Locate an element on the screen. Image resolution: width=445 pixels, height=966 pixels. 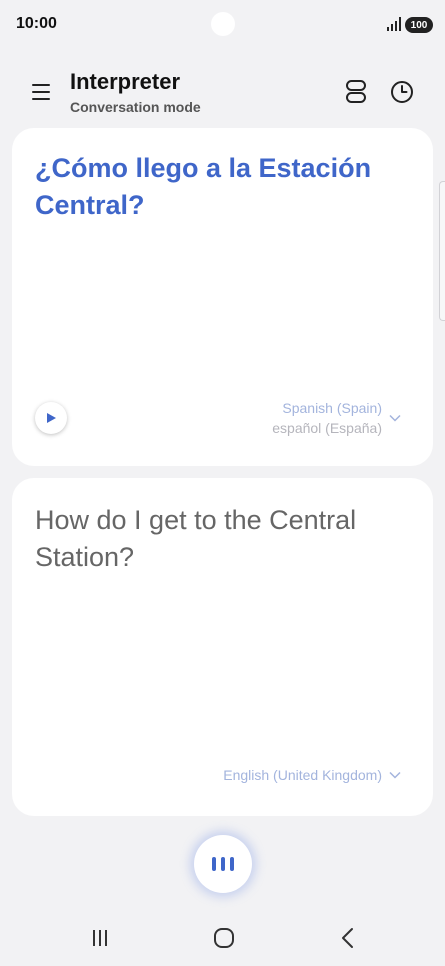
target-language-name: English (United Kingdom) is located at coordinates (302, 775).